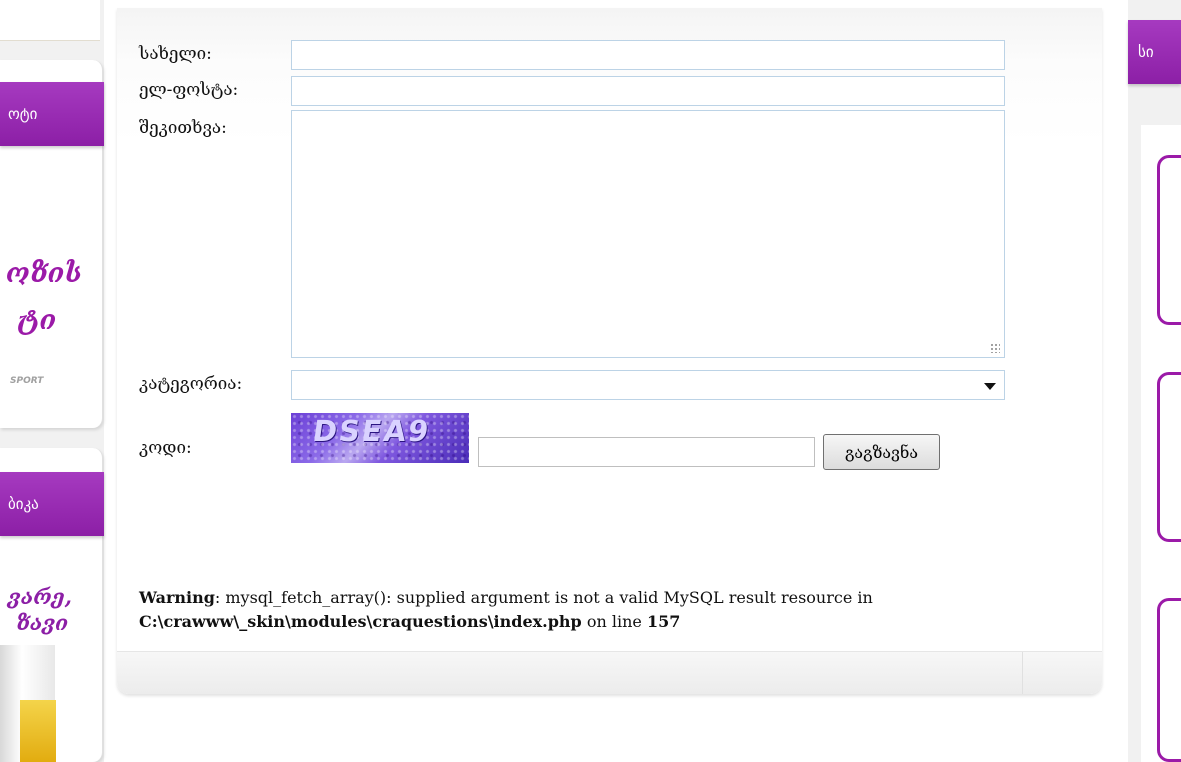 The image size is (1181, 762). What do you see at coordinates (881, 452) in the screenshot?
I see `send-button: გაგზავნა` at bounding box center [881, 452].